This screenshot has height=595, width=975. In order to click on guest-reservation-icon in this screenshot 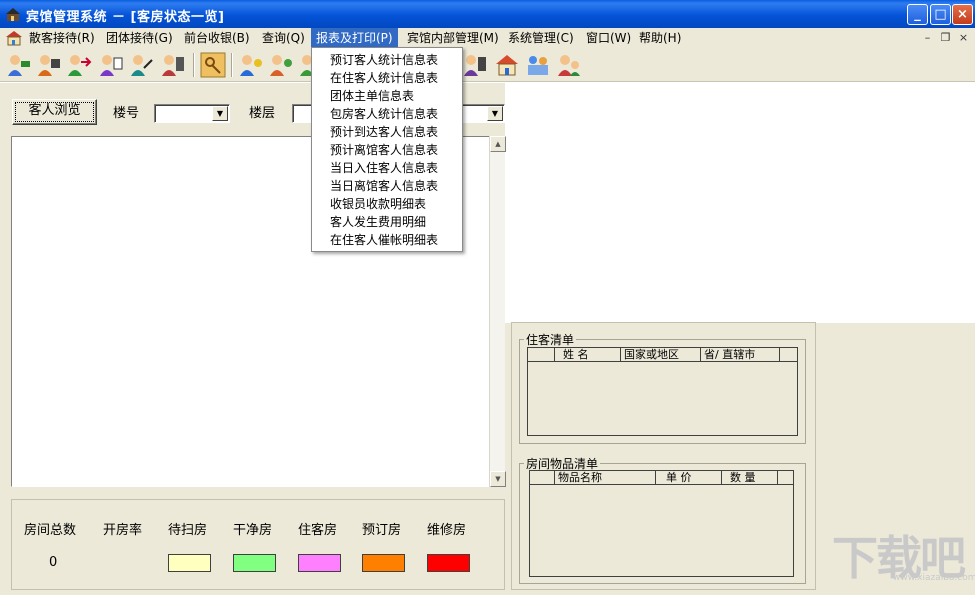, I will do `click(142, 65)`.